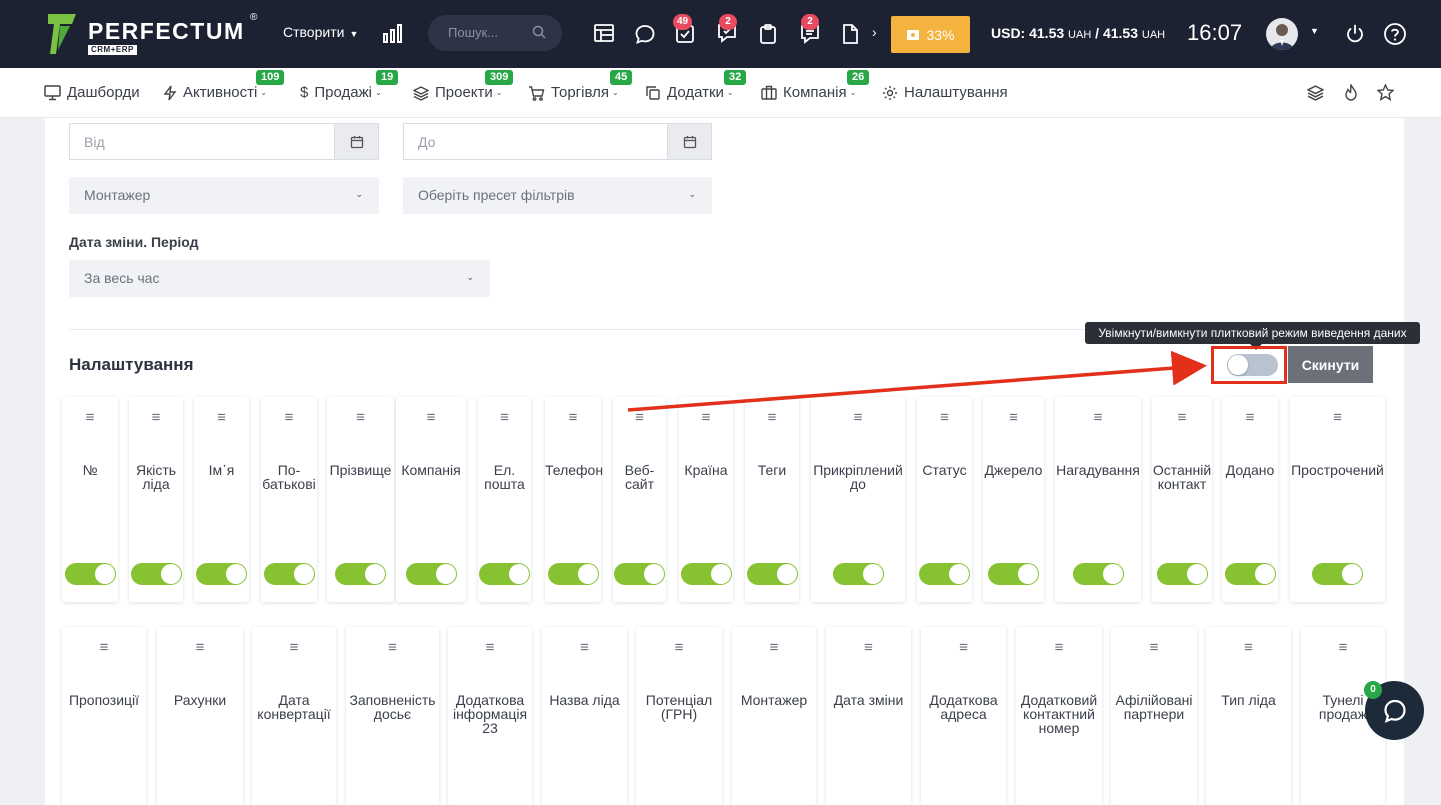 This screenshot has width=1441, height=805. I want to click on column-card: ≡ Статус, so click(944, 499).